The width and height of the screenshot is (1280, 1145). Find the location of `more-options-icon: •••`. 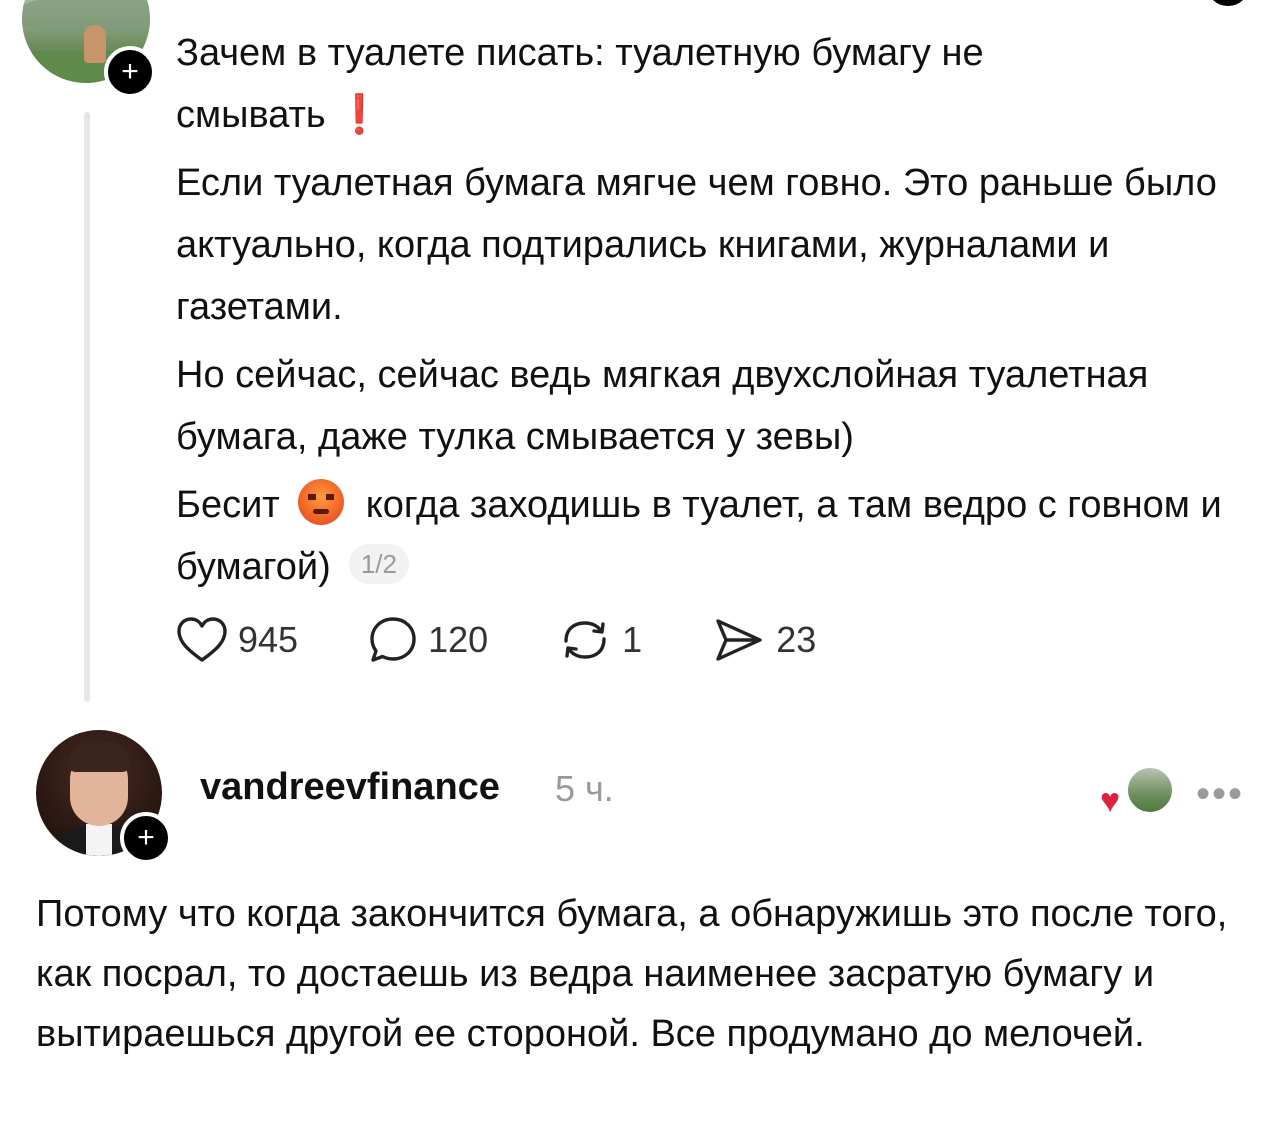

more-options-icon: ••• is located at coordinates (1220, 794).